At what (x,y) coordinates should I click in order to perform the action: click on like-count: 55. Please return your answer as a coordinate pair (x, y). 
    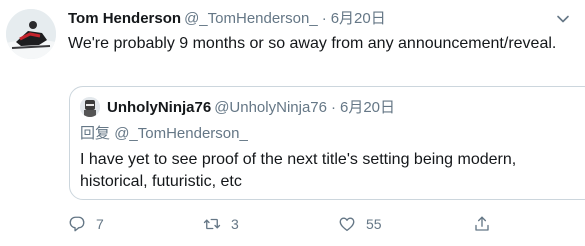
    Looking at the image, I should click on (374, 224).